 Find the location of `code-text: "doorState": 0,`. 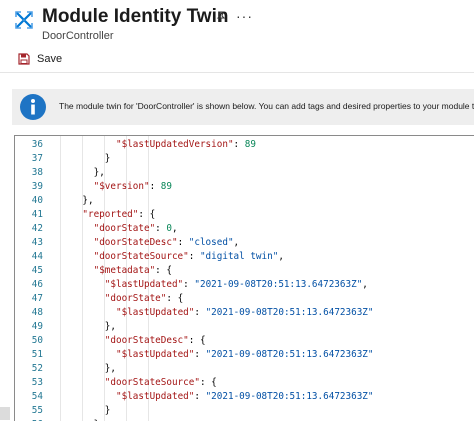

code-text: "doorState": 0, is located at coordinates (136, 229).